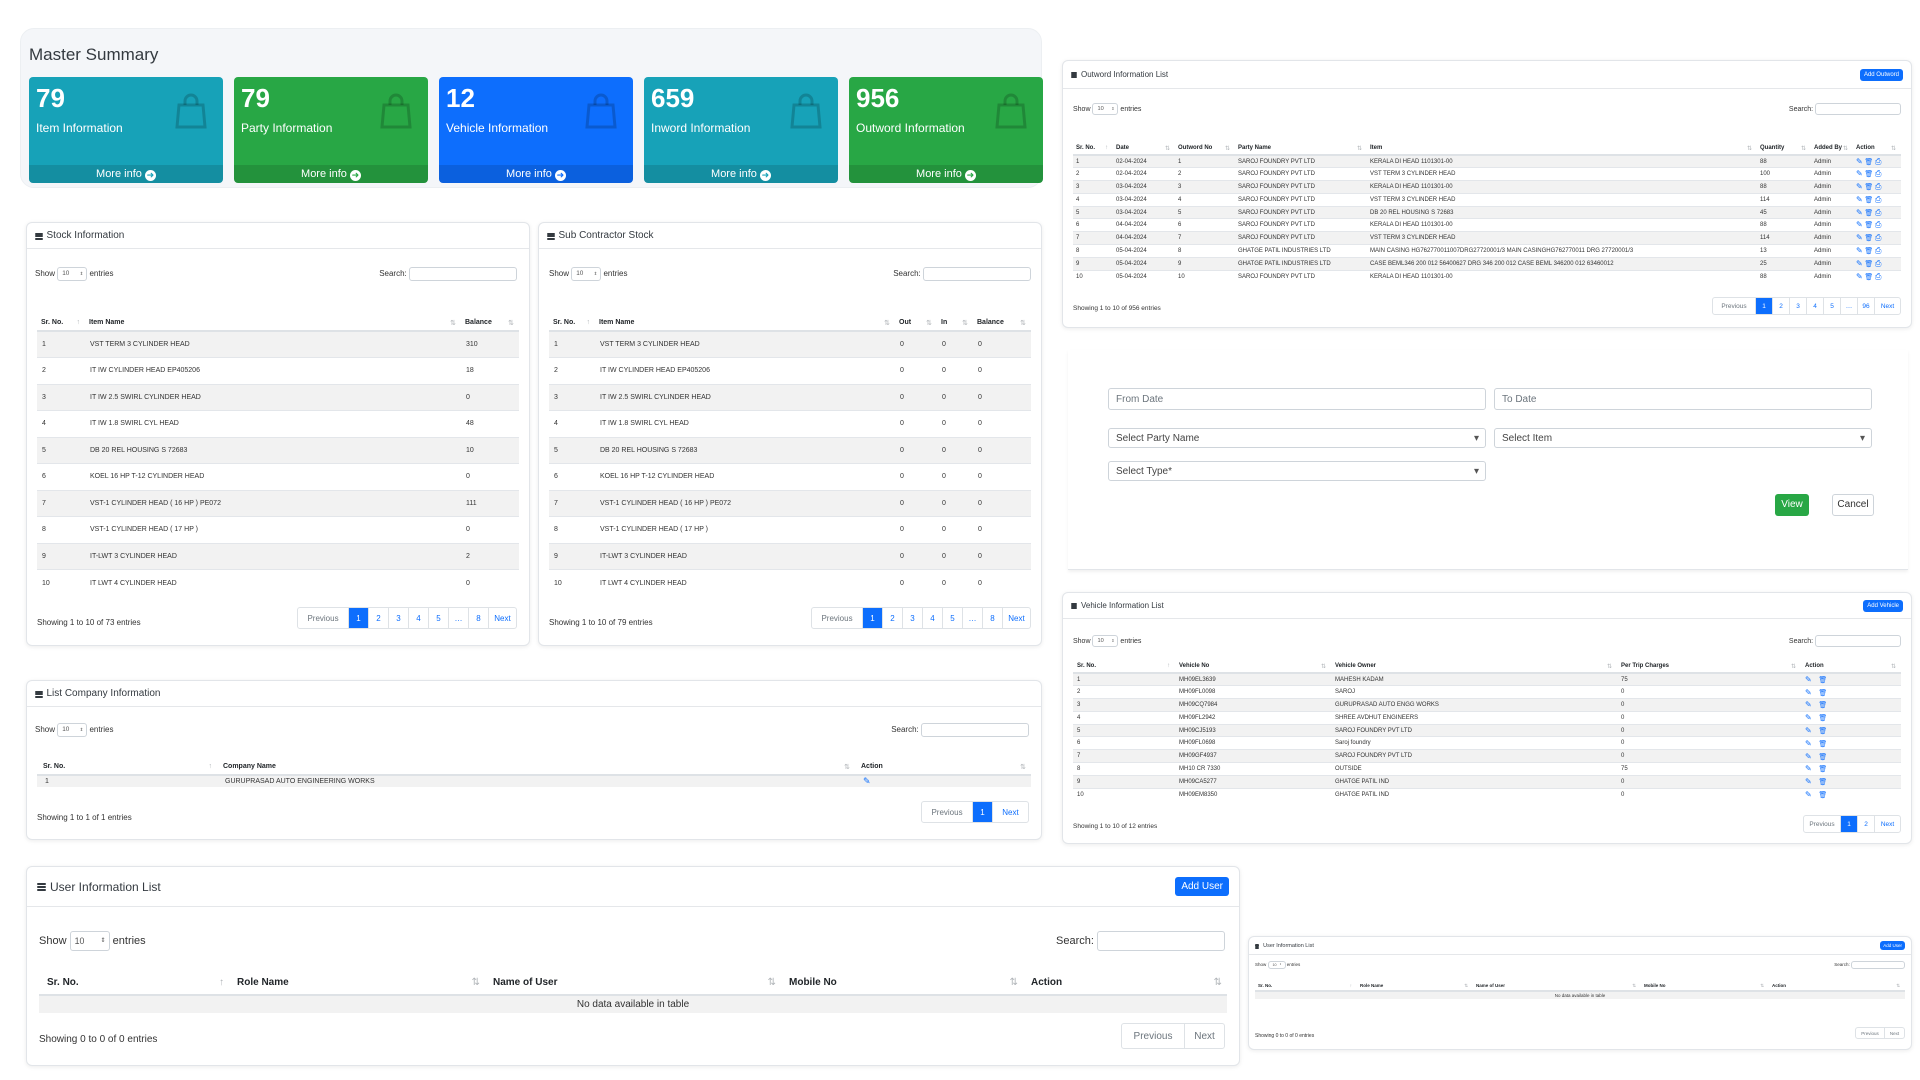 The image size is (1920, 1080). What do you see at coordinates (1144, 140) in the screenshot?
I see `column-header: Date ⇅` at bounding box center [1144, 140].